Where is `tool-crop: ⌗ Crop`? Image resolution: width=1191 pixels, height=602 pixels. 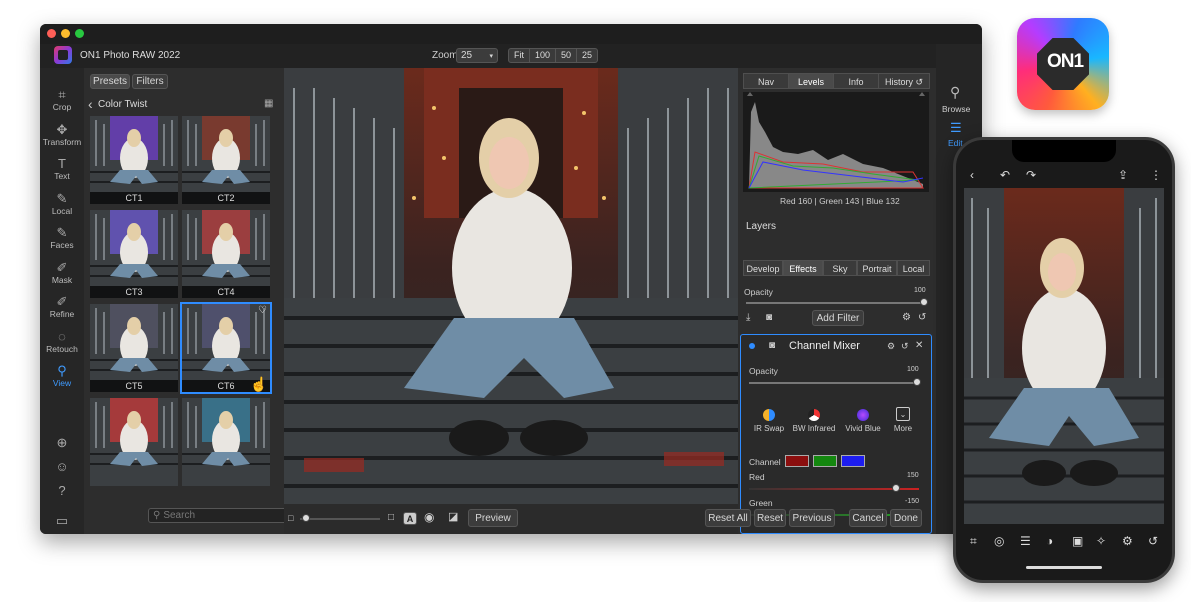 tool-crop: ⌗ Crop is located at coordinates (62, 100).